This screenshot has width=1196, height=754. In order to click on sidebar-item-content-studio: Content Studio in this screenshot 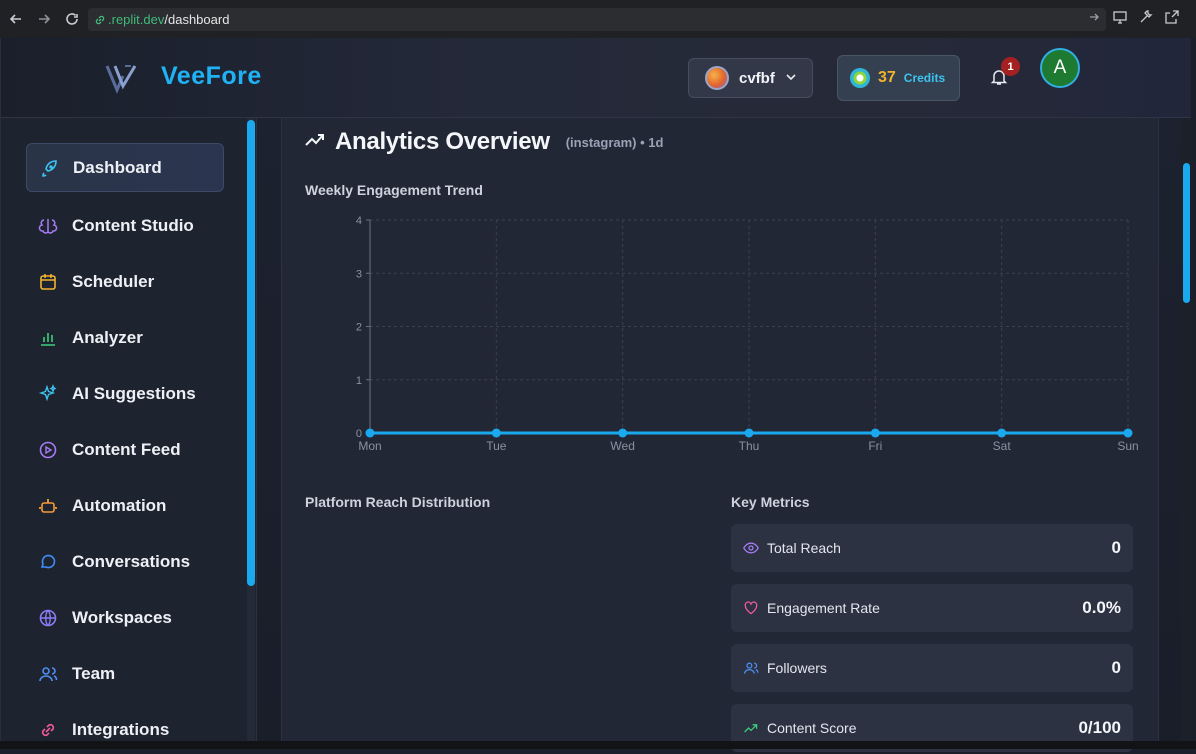, I will do `click(125, 225)`.